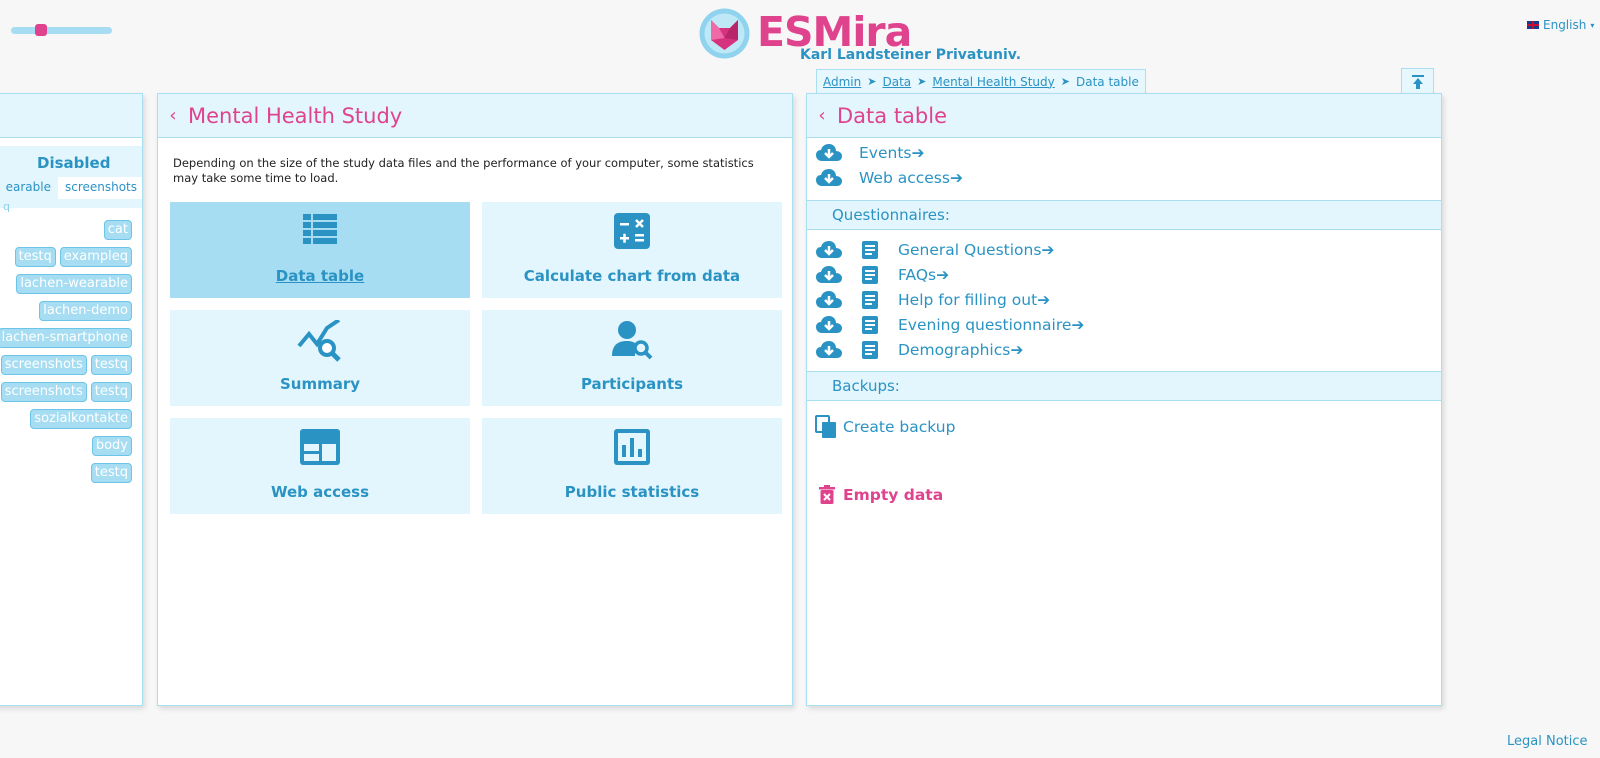 This screenshot has width=1600, height=758. I want to click on tag-item: lachen-demo, so click(85, 311).